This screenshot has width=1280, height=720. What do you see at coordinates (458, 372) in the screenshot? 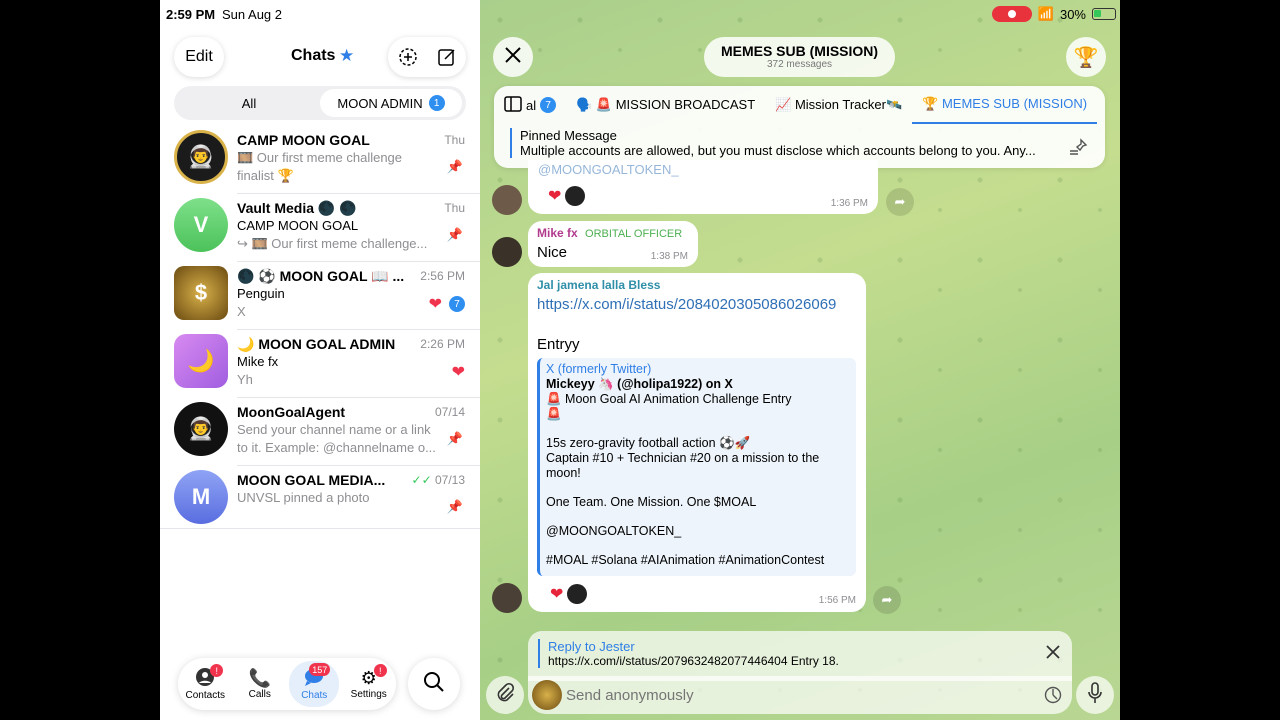
I see `heart-icon: ❤` at bounding box center [458, 372].